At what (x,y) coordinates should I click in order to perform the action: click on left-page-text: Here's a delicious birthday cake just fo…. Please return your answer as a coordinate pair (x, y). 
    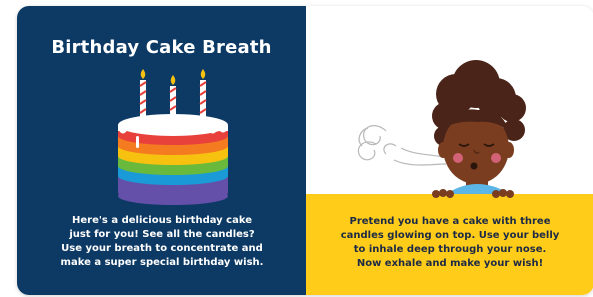
    Looking at the image, I should click on (162, 241).